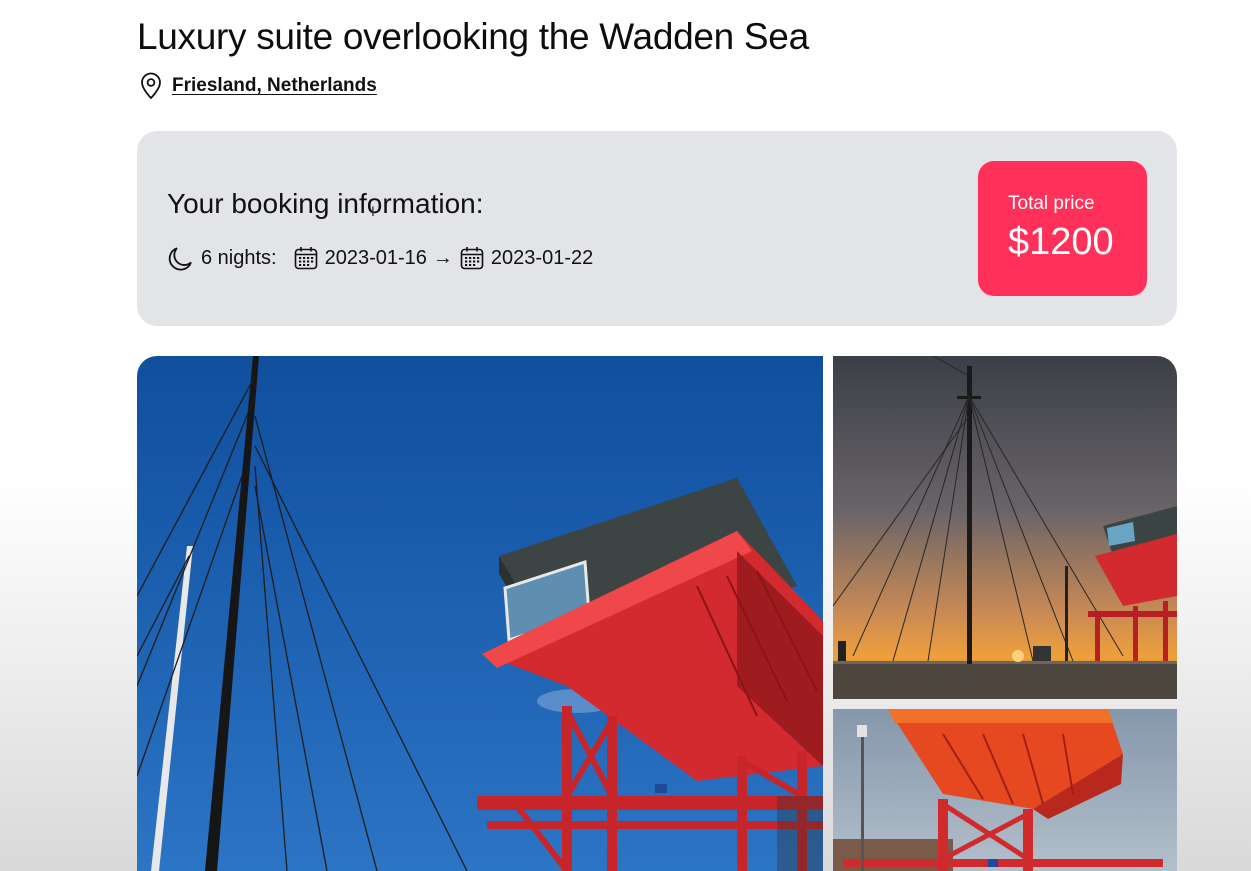 The width and height of the screenshot is (1251, 871). Describe the element at coordinates (181, 258) in the screenshot. I see `moon-icon` at that location.